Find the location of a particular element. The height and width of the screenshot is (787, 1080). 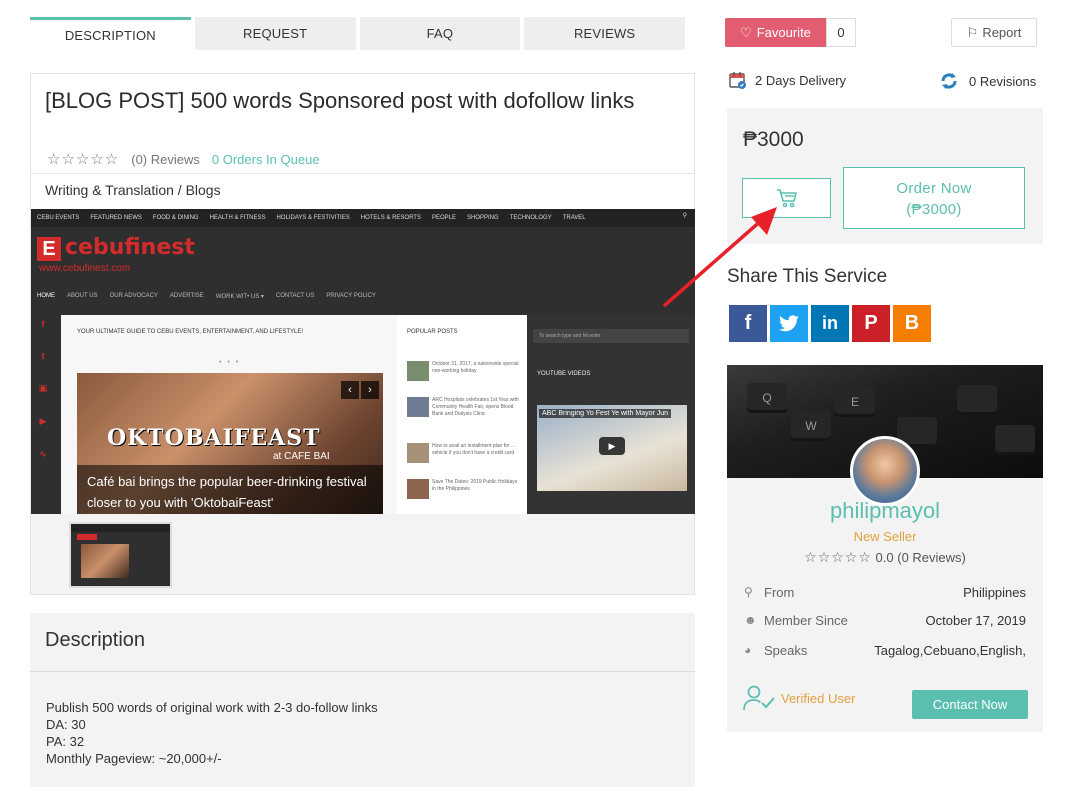

keyboard-key: Q is located at coordinates (767, 398).